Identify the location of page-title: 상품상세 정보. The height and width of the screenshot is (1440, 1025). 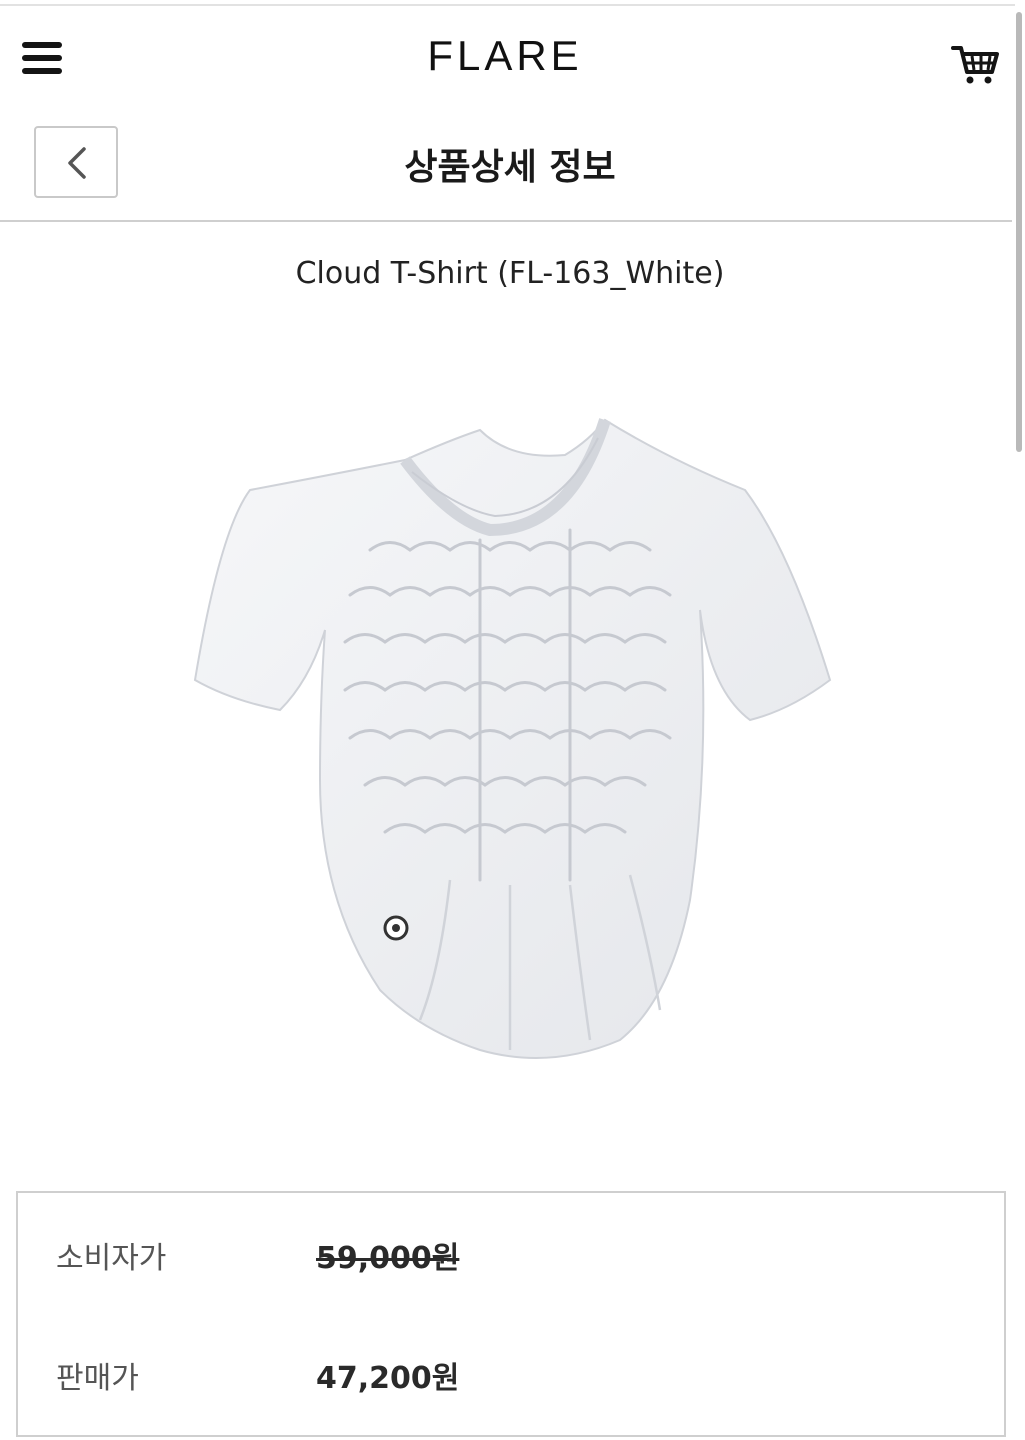
(510, 167).